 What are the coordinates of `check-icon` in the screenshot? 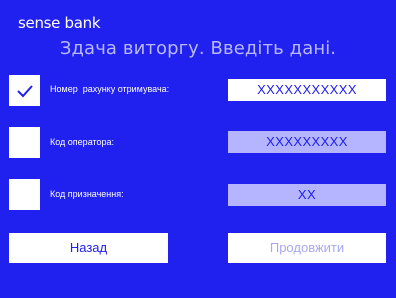 It's located at (25, 91).